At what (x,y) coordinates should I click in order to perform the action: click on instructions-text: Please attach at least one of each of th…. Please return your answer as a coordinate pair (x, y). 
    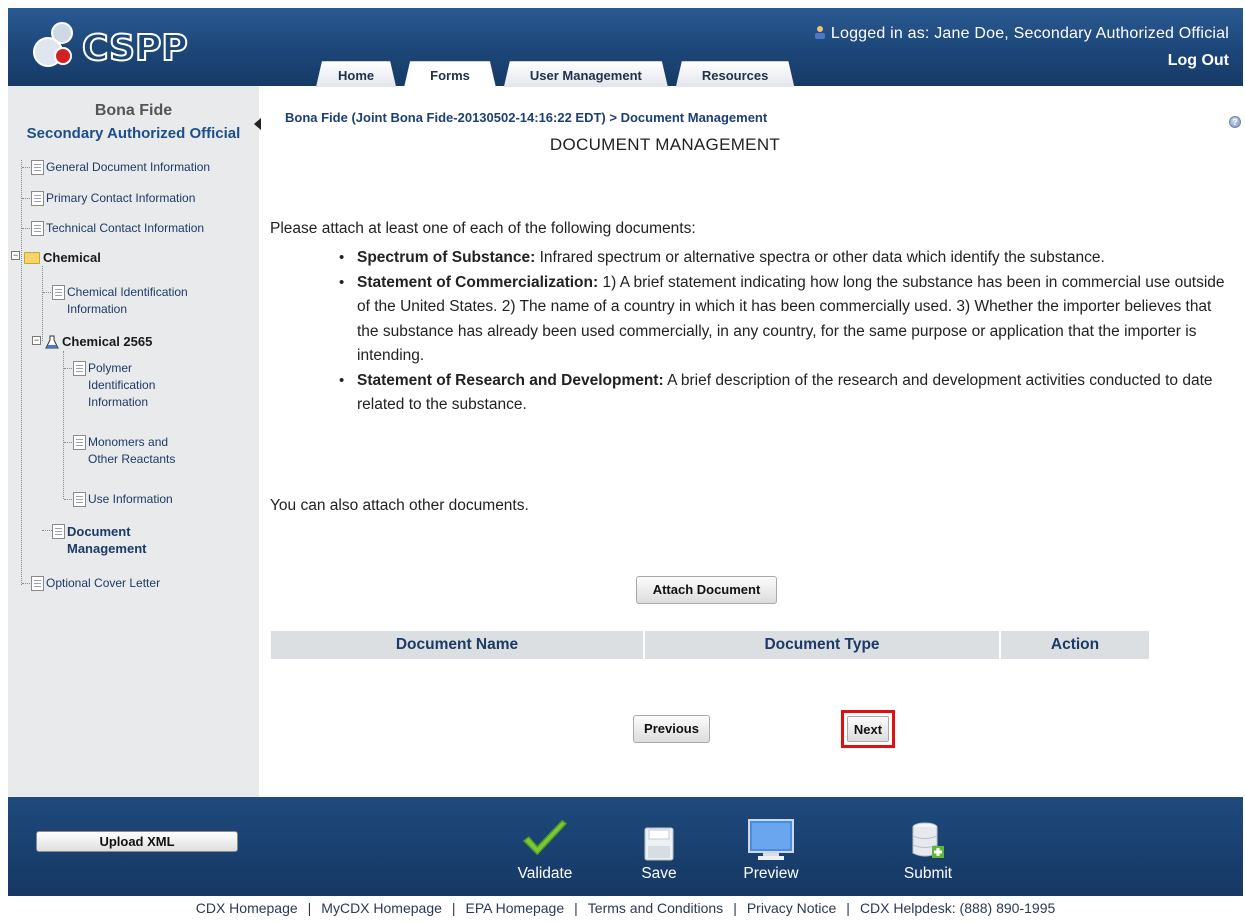
    Looking at the image, I should click on (483, 228).